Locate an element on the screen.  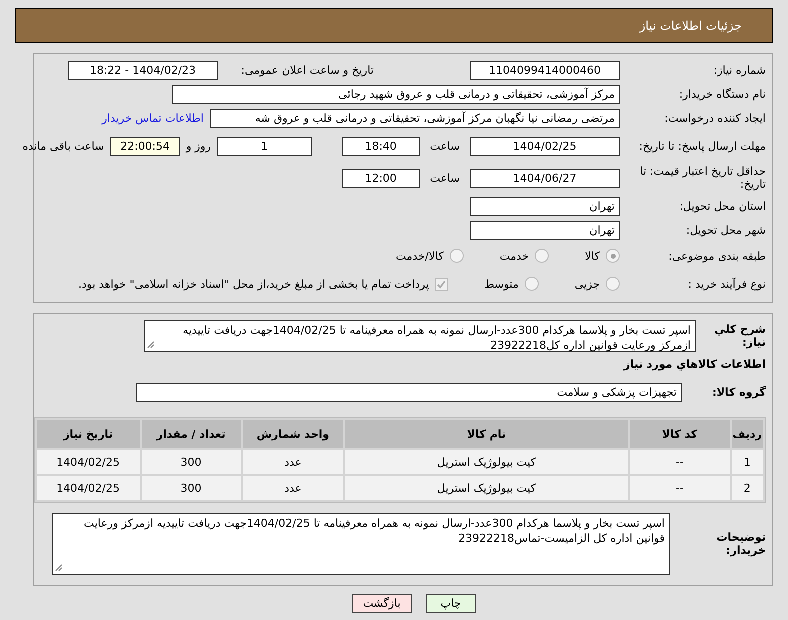
city-field: تهران is located at coordinates (545, 230).